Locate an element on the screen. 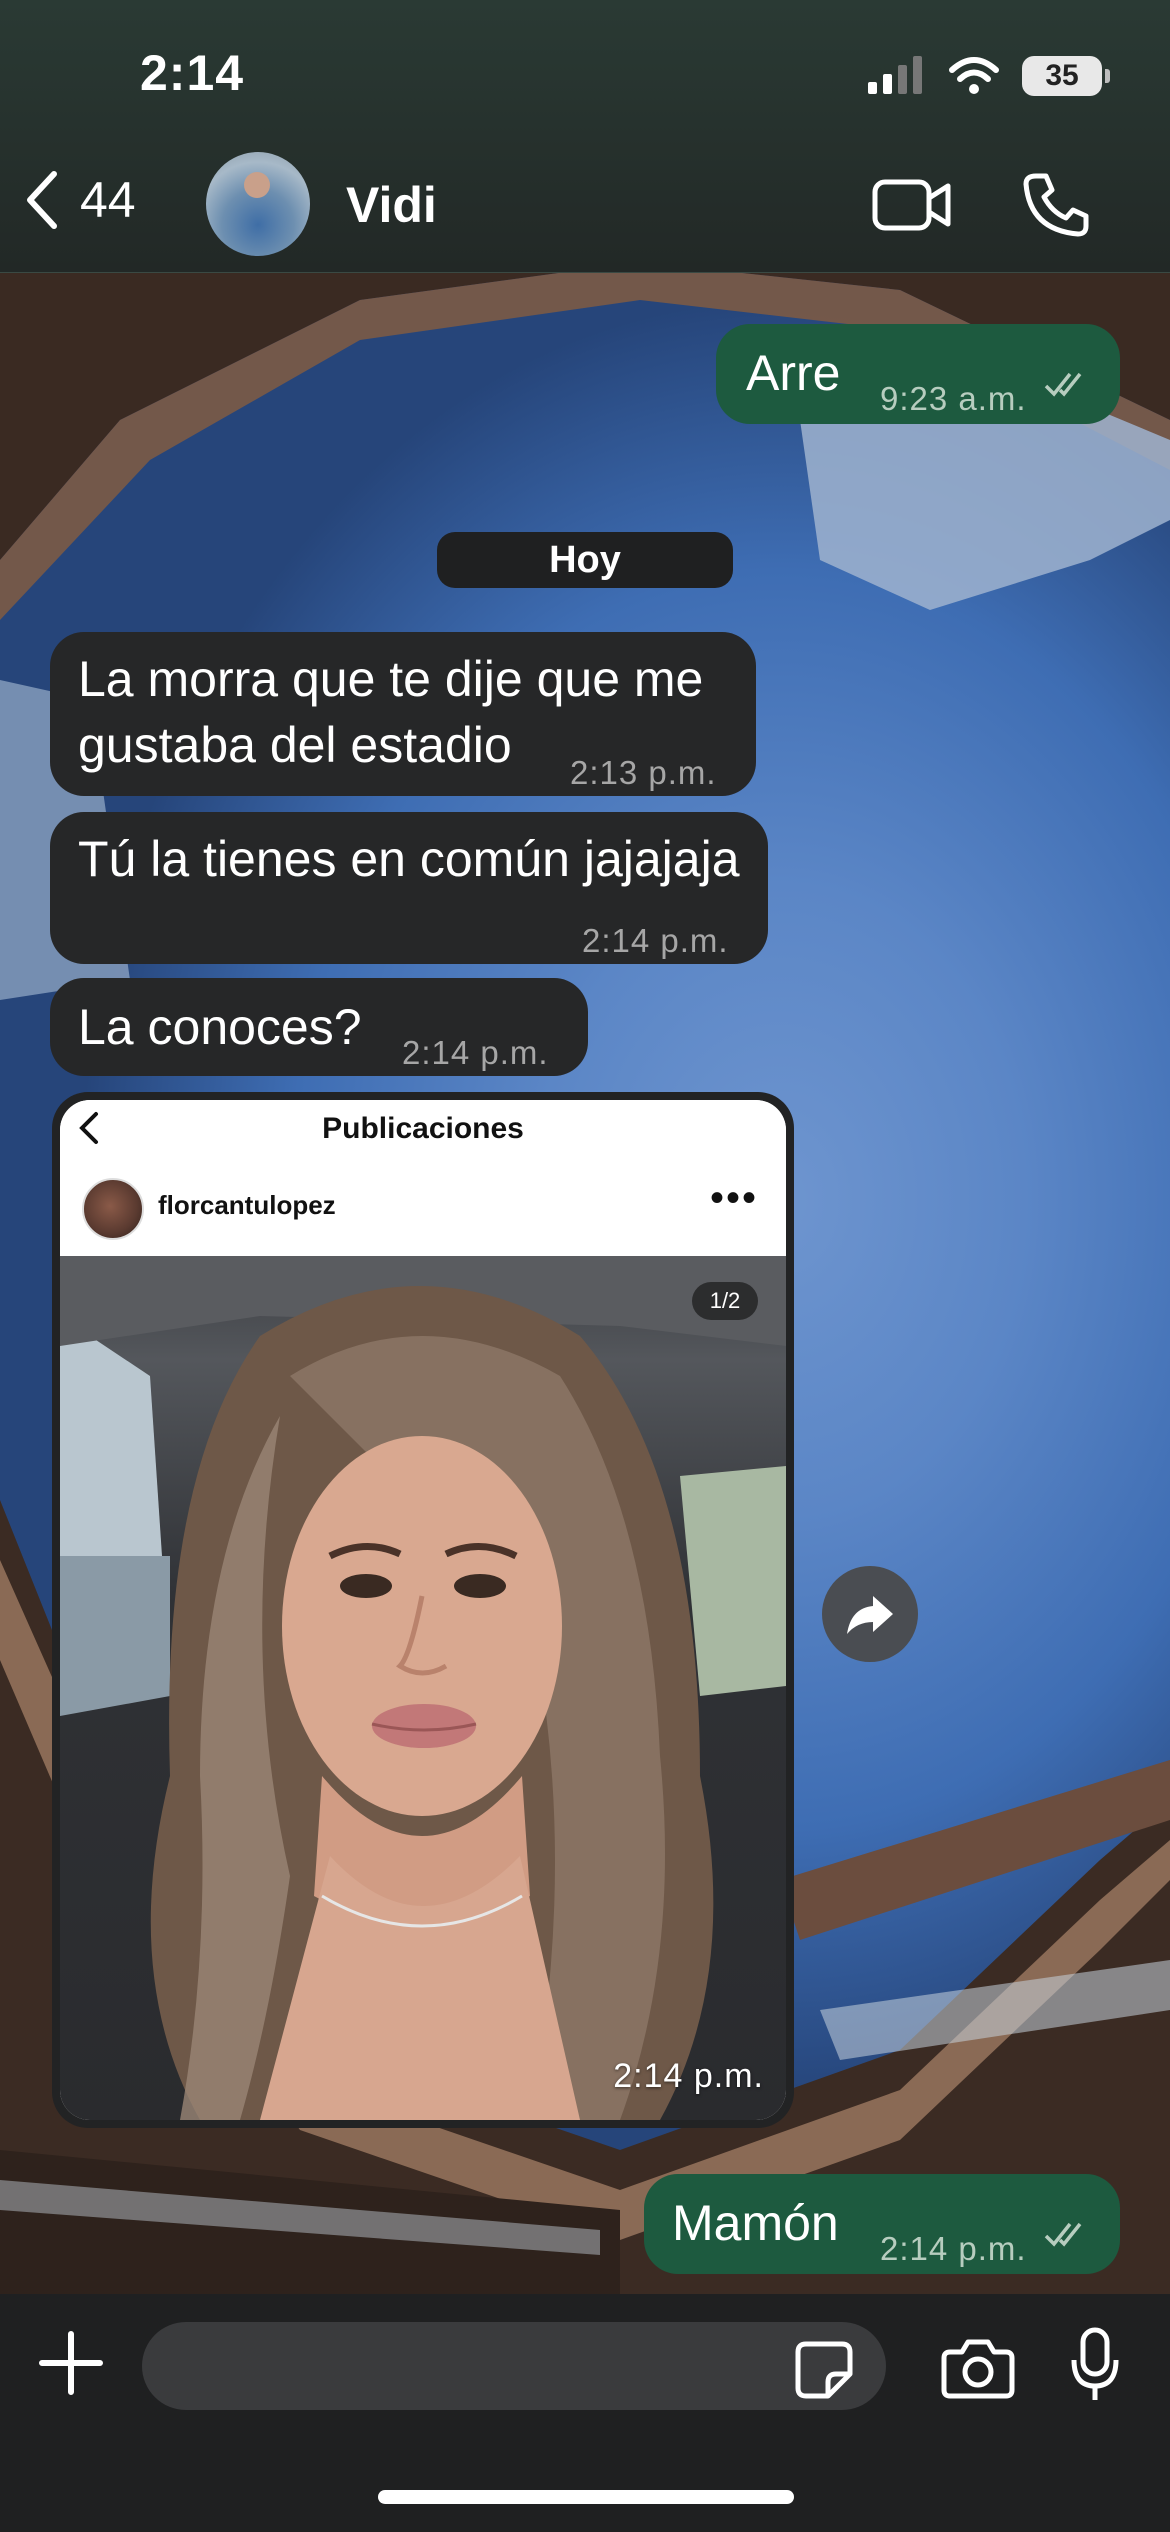 The image size is (1170, 2532). post-author-row: florcantulopez ••• is located at coordinates (423, 1207).